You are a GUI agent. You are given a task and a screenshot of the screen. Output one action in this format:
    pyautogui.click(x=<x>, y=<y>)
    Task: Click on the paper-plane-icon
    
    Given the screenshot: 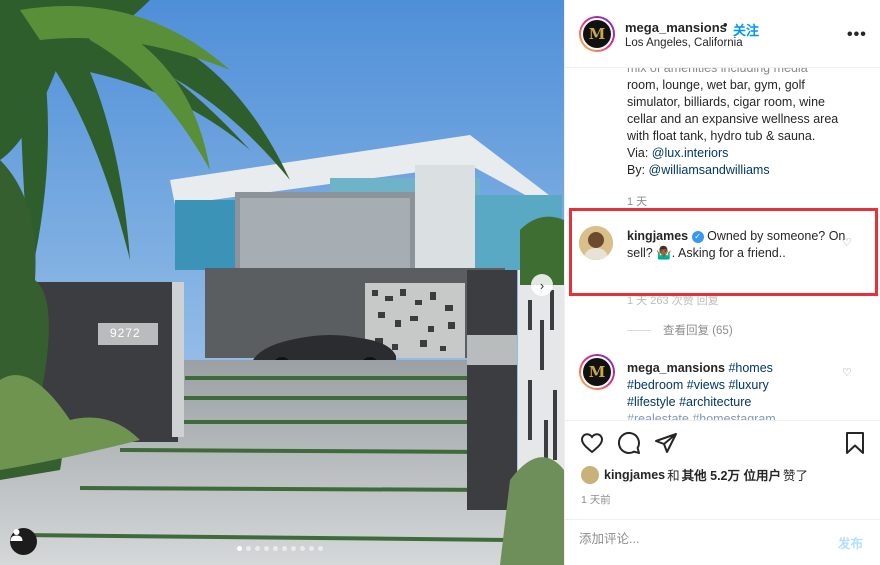 What is the action you would take?
    pyautogui.click(x=666, y=443)
    